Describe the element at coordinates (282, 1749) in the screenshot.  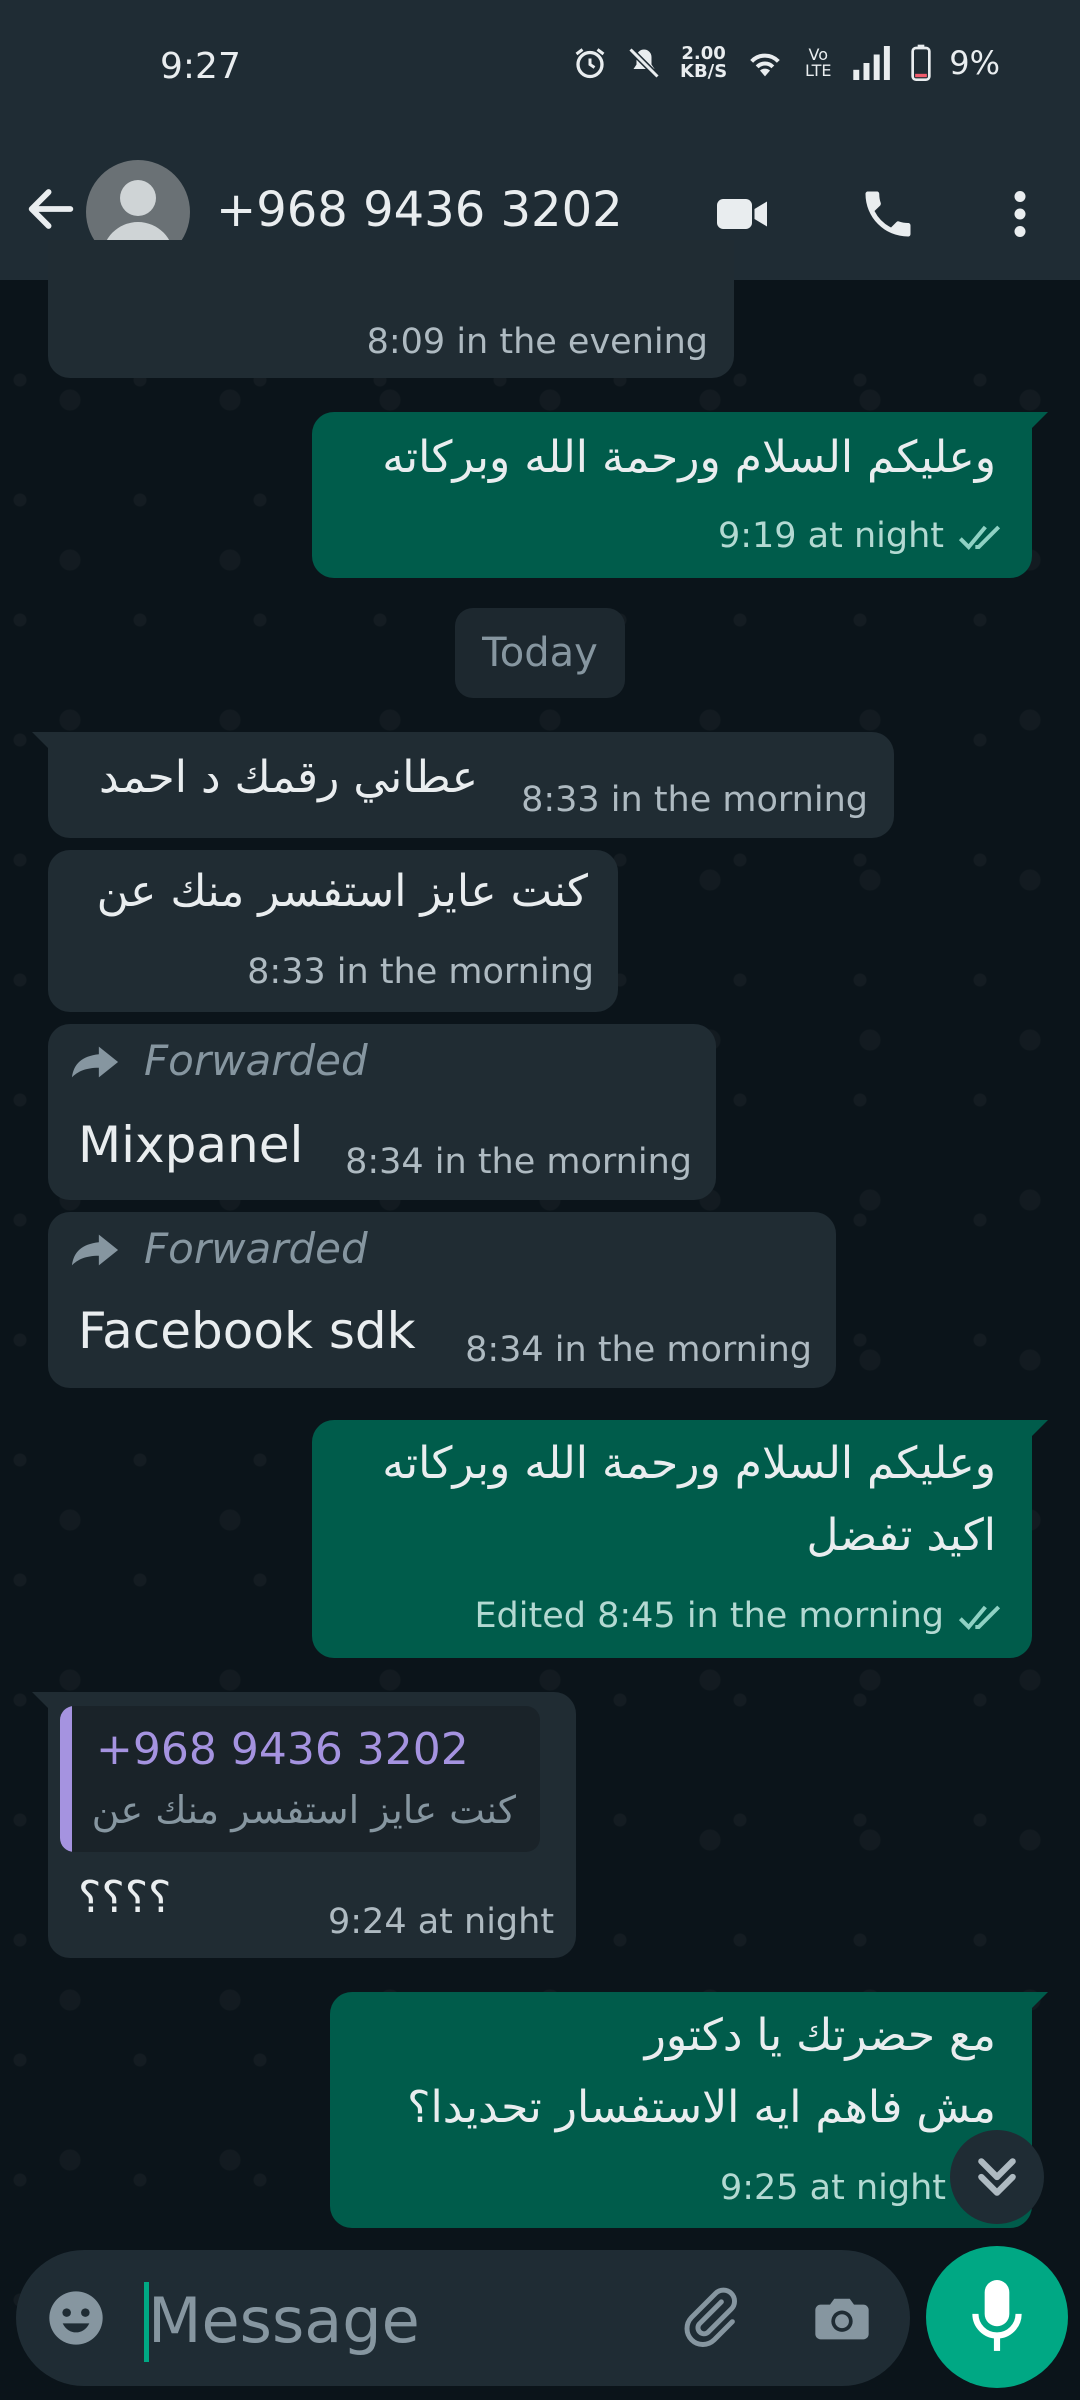
I see `quote-sender: +968 9436 3202` at that location.